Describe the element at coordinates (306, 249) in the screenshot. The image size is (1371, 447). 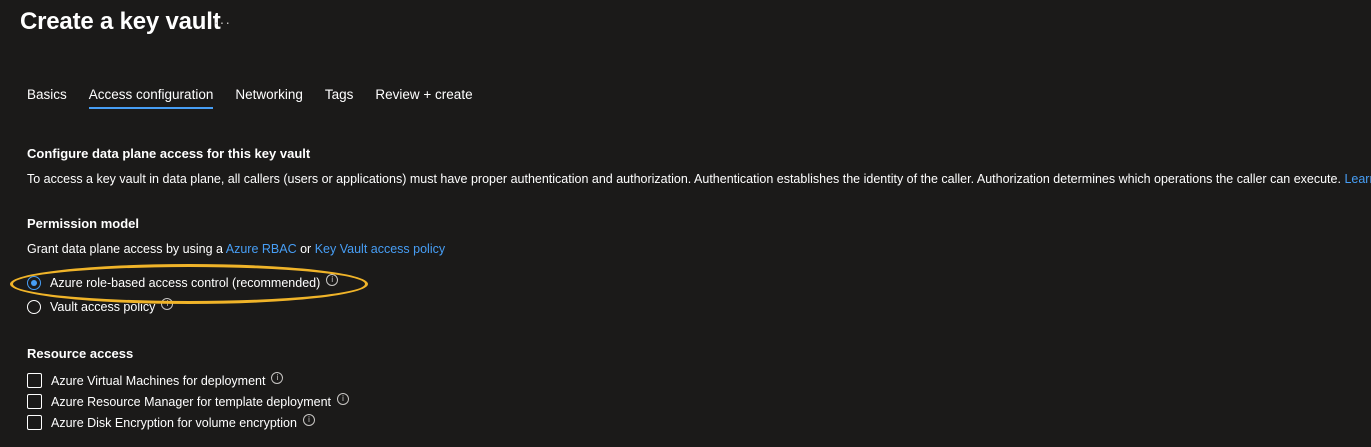
I see `or-text: or` at that location.